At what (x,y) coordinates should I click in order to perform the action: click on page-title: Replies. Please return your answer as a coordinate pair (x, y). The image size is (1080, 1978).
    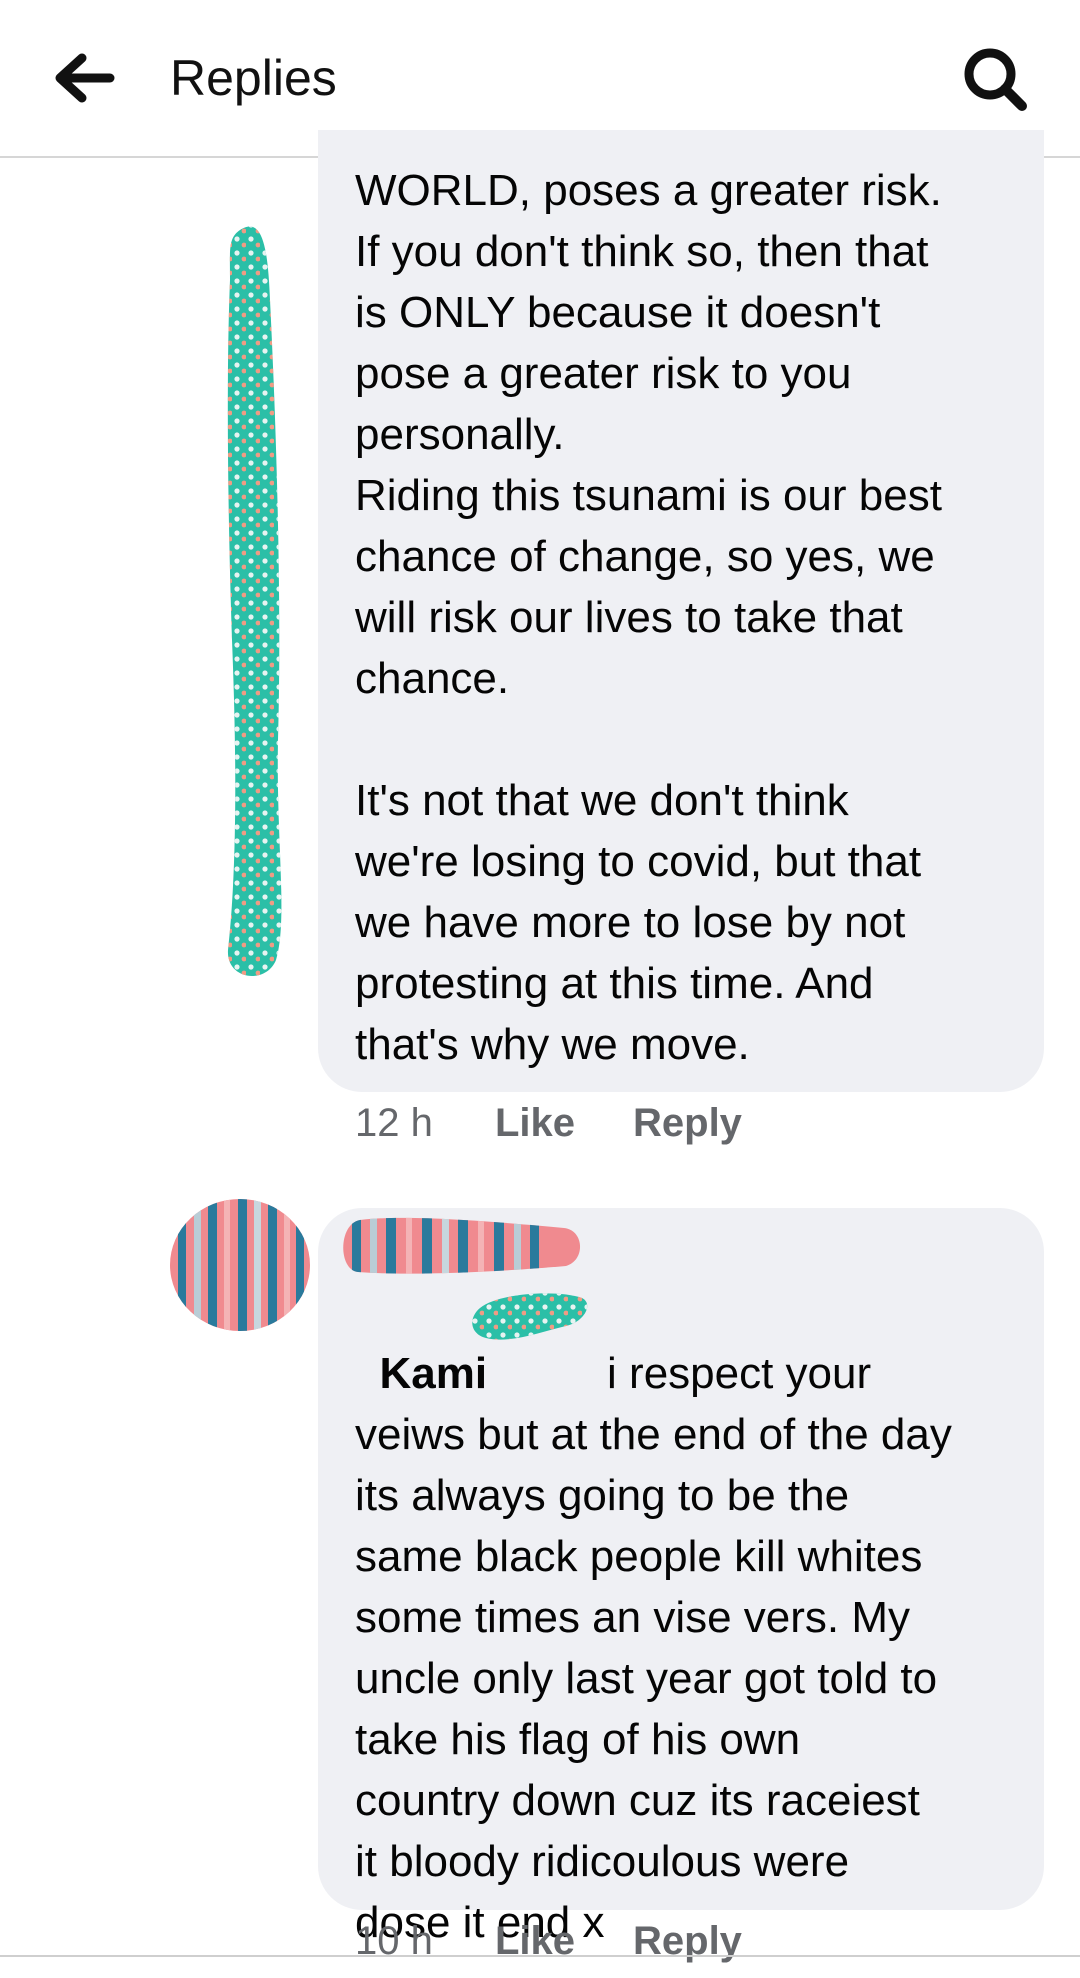
    Looking at the image, I should click on (253, 78).